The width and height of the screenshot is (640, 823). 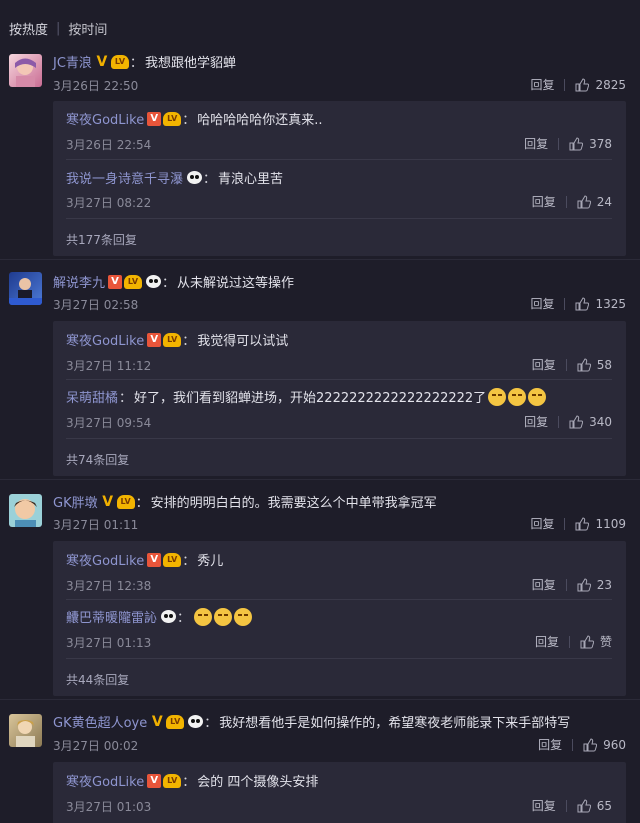 What do you see at coordinates (310, 398) in the screenshot?
I see `reply-text: 好了，我们看到貂蝉进场，开始2222222222222222222了` at bounding box center [310, 398].